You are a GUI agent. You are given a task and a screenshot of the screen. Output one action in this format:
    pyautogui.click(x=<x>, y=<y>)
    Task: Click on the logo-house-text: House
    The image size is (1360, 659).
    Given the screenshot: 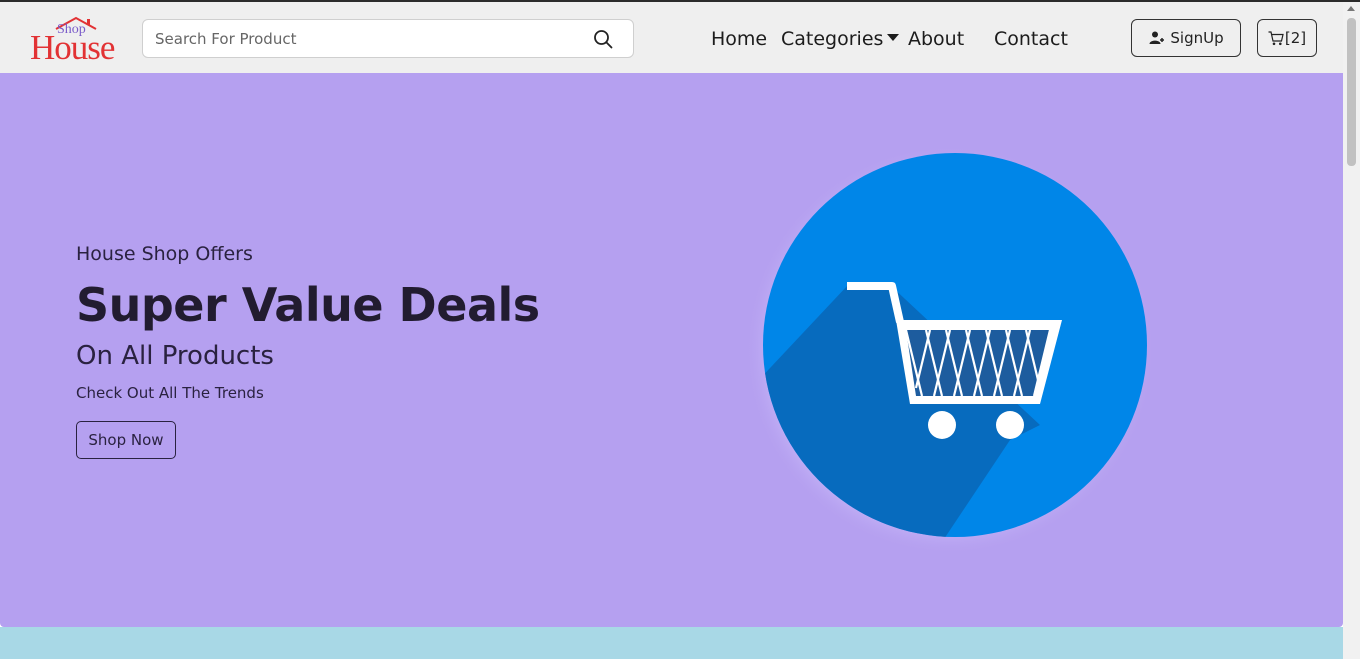 What is the action you would take?
    pyautogui.click(x=72, y=47)
    